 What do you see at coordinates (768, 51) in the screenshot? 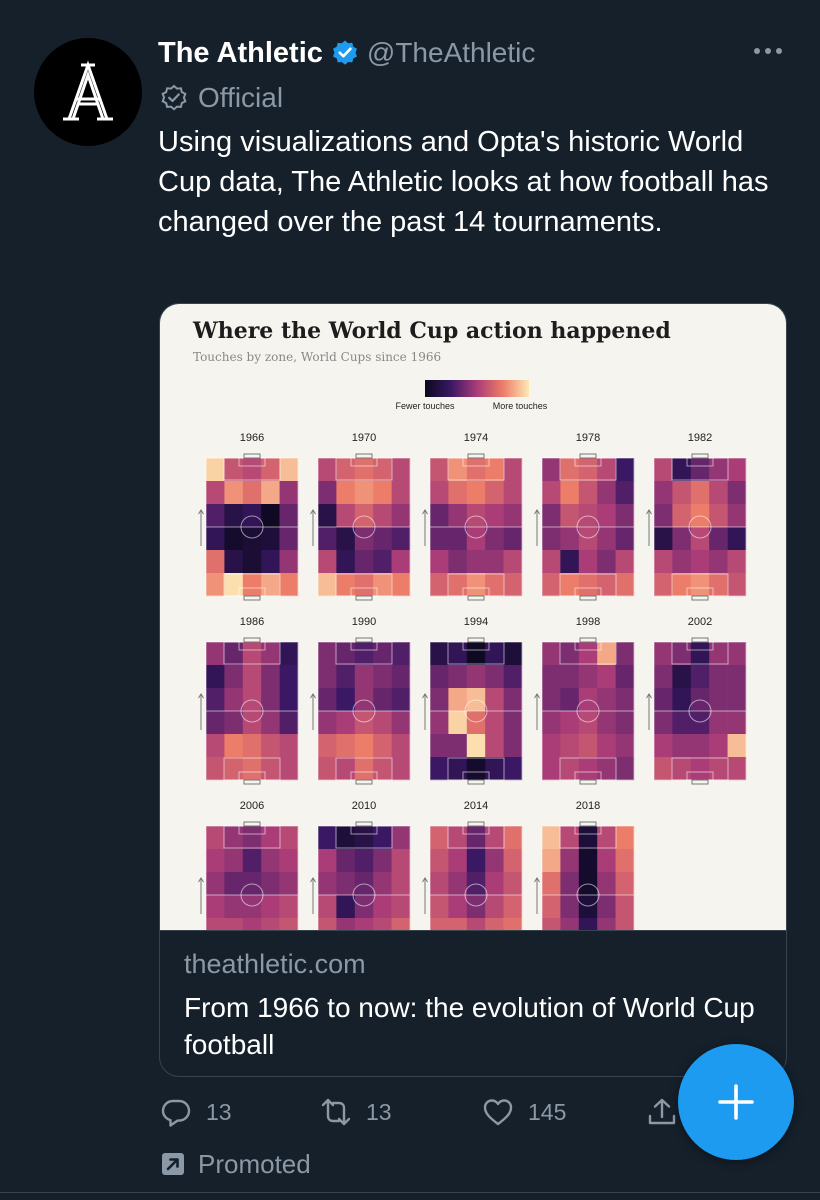
I see `more-options-button` at bounding box center [768, 51].